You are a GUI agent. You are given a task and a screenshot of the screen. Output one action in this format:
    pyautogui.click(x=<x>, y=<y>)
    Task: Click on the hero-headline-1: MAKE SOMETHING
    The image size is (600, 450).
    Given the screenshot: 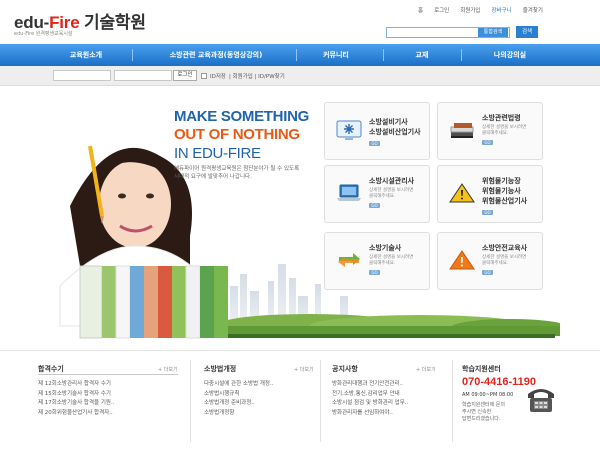 What is the action you would take?
    pyautogui.click(x=241, y=116)
    